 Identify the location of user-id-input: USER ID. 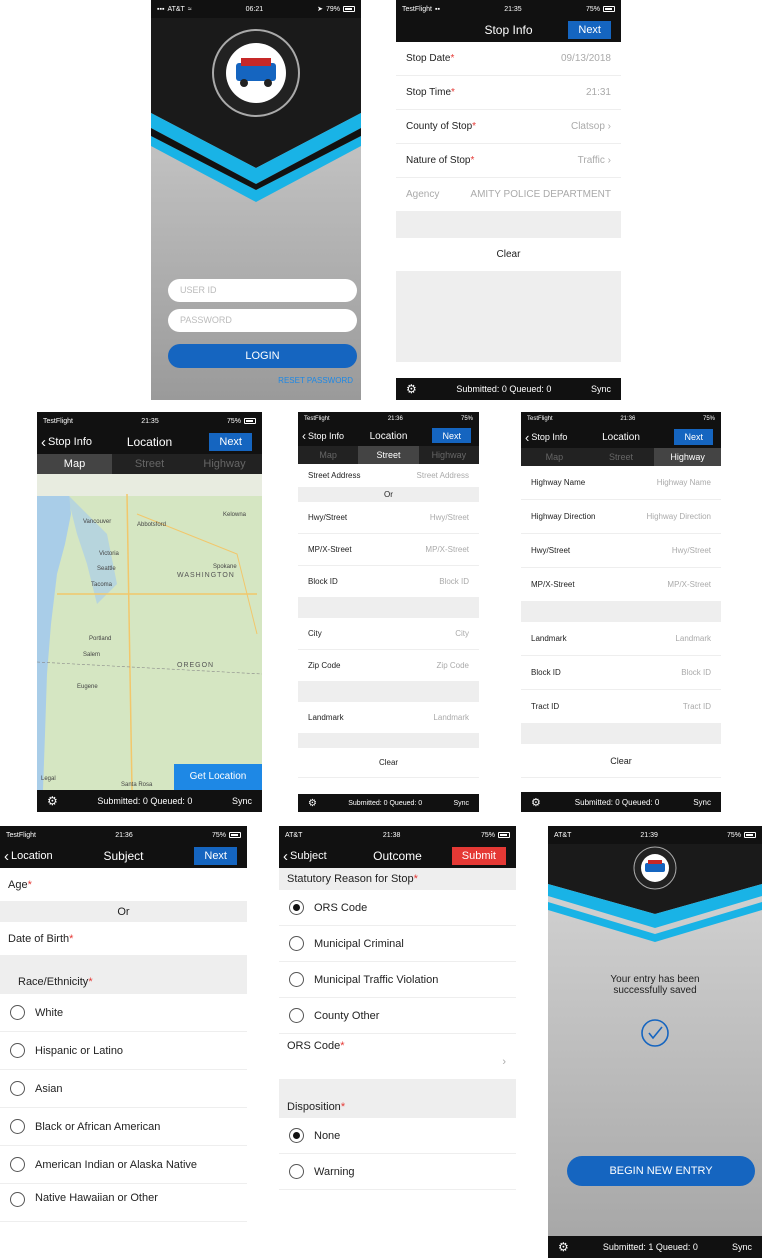
(262, 290).